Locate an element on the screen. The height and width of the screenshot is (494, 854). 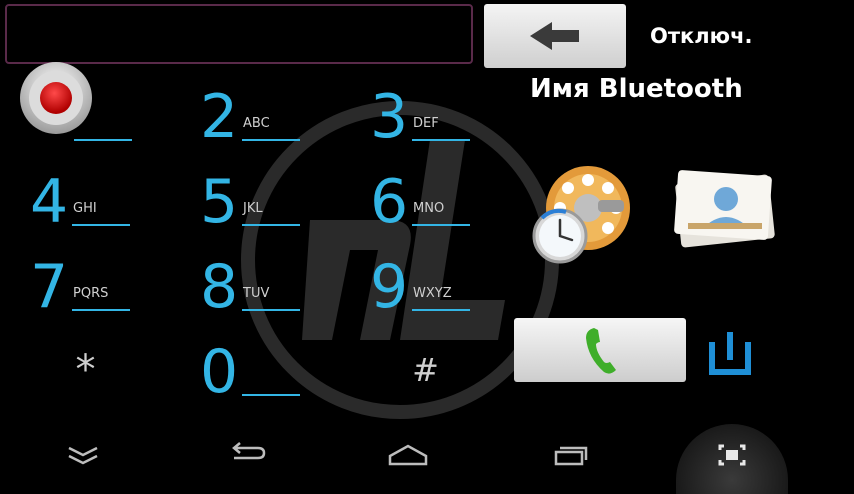
key-digit: 5 is located at coordinates (219, 202).